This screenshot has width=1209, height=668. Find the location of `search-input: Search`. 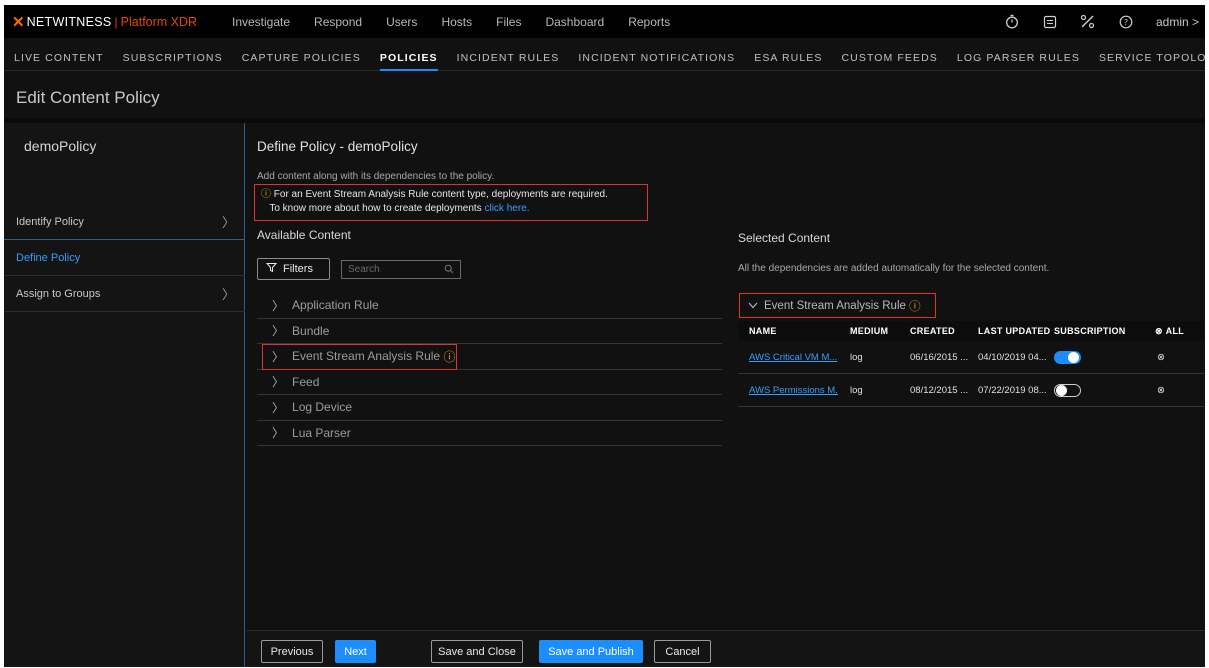

search-input: Search is located at coordinates (401, 269).